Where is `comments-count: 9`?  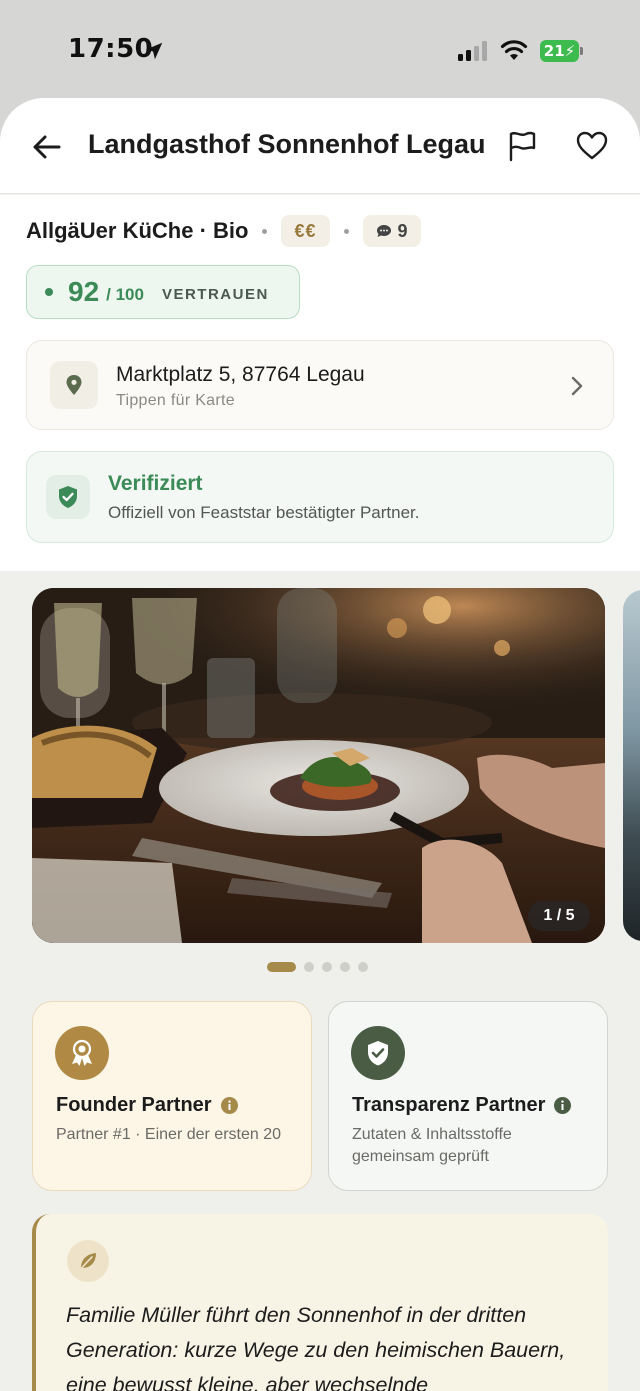 comments-count: 9 is located at coordinates (402, 230).